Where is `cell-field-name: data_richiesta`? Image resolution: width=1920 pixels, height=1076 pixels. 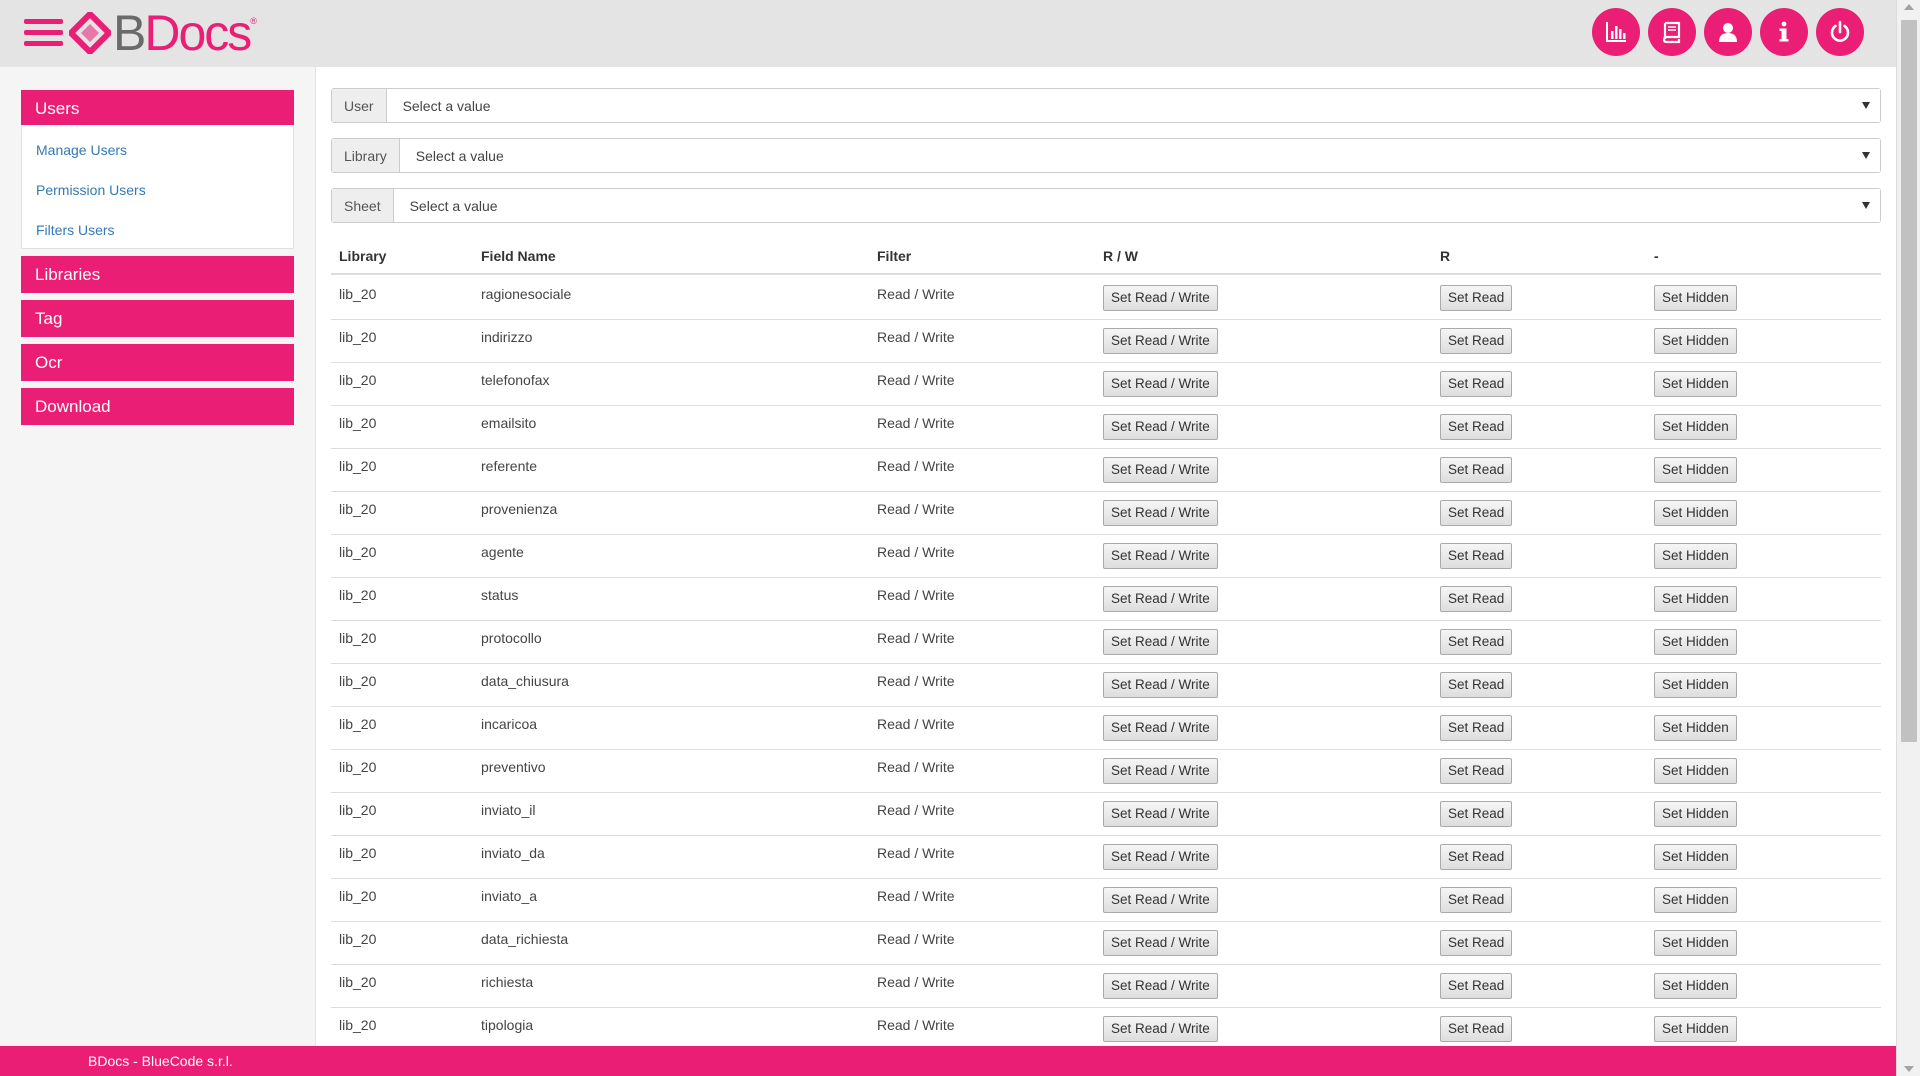 cell-field-name: data_richiesta is located at coordinates (525, 939).